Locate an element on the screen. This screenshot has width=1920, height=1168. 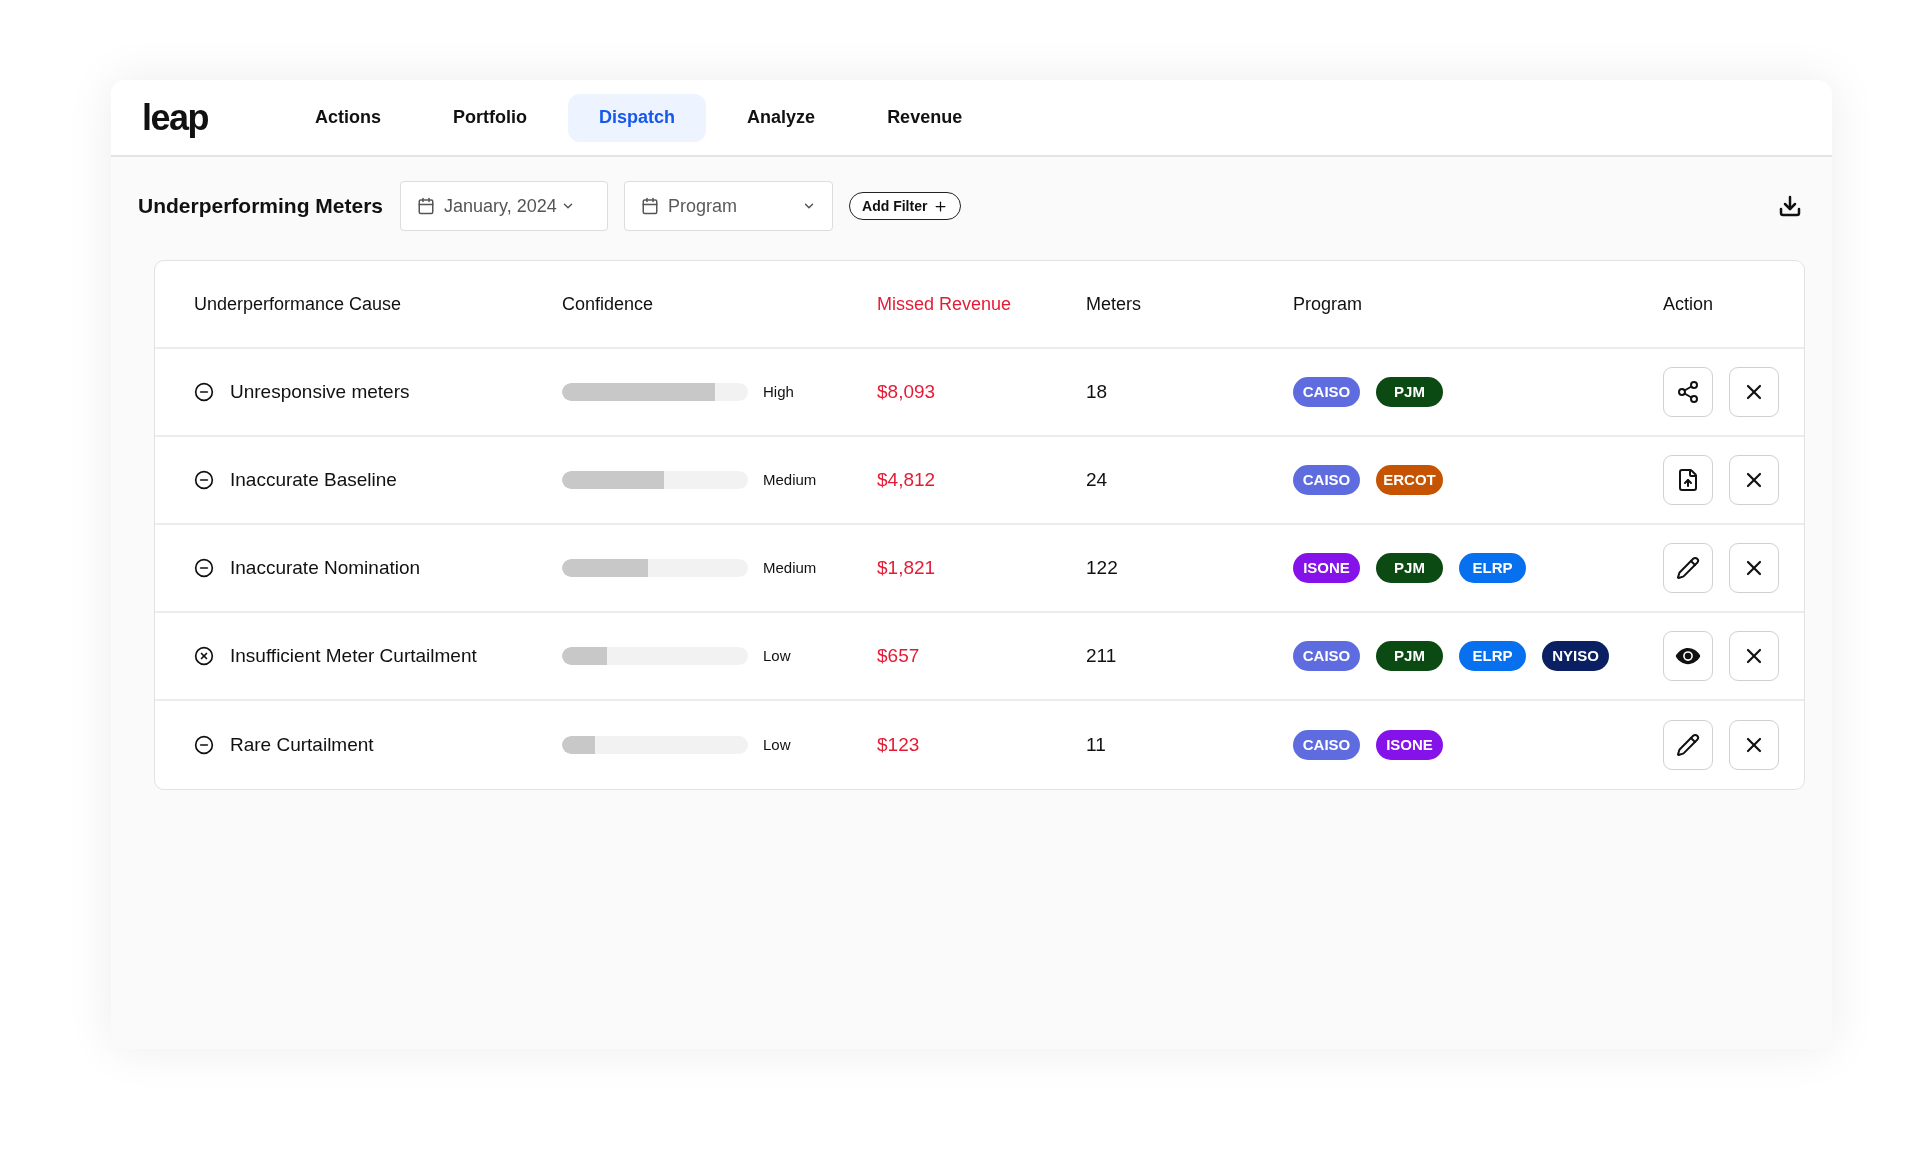
program-tag: NYISO is located at coordinates (1575, 656).